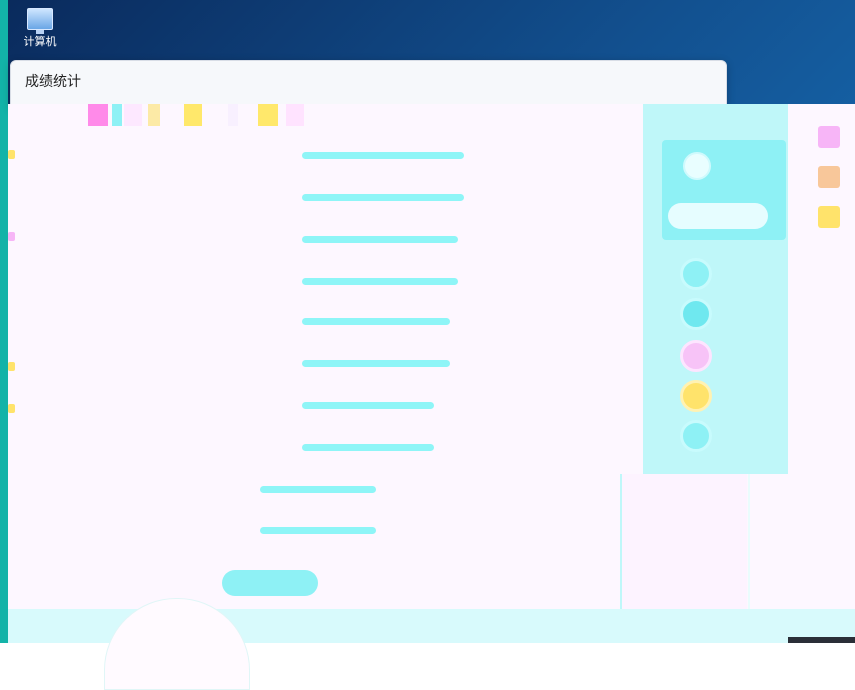 The width and height of the screenshot is (855, 690). I want to click on top-glitch-strip, so click(203, 115).